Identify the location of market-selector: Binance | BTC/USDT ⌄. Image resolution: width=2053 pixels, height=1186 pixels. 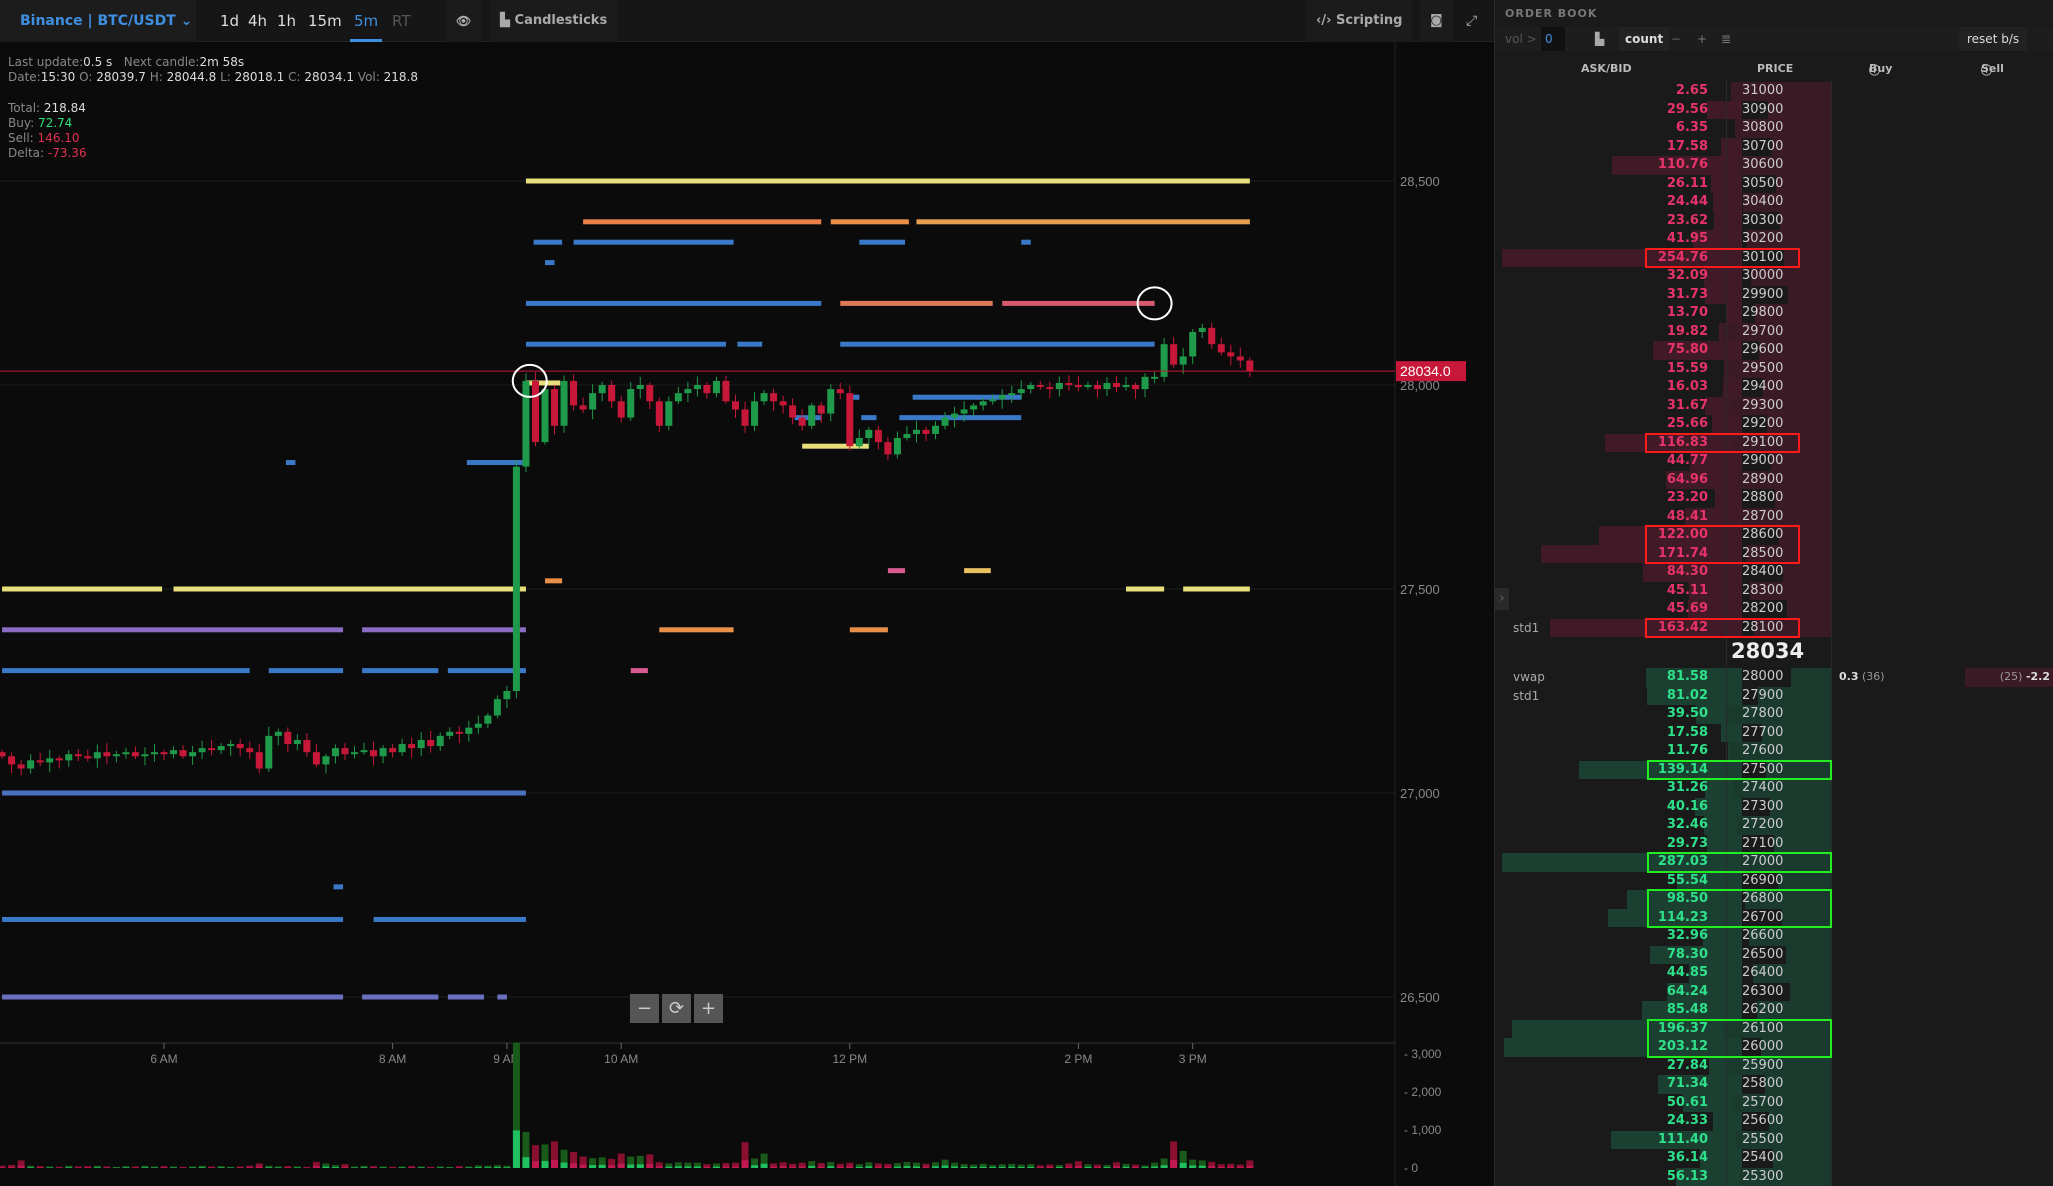
(98, 21).